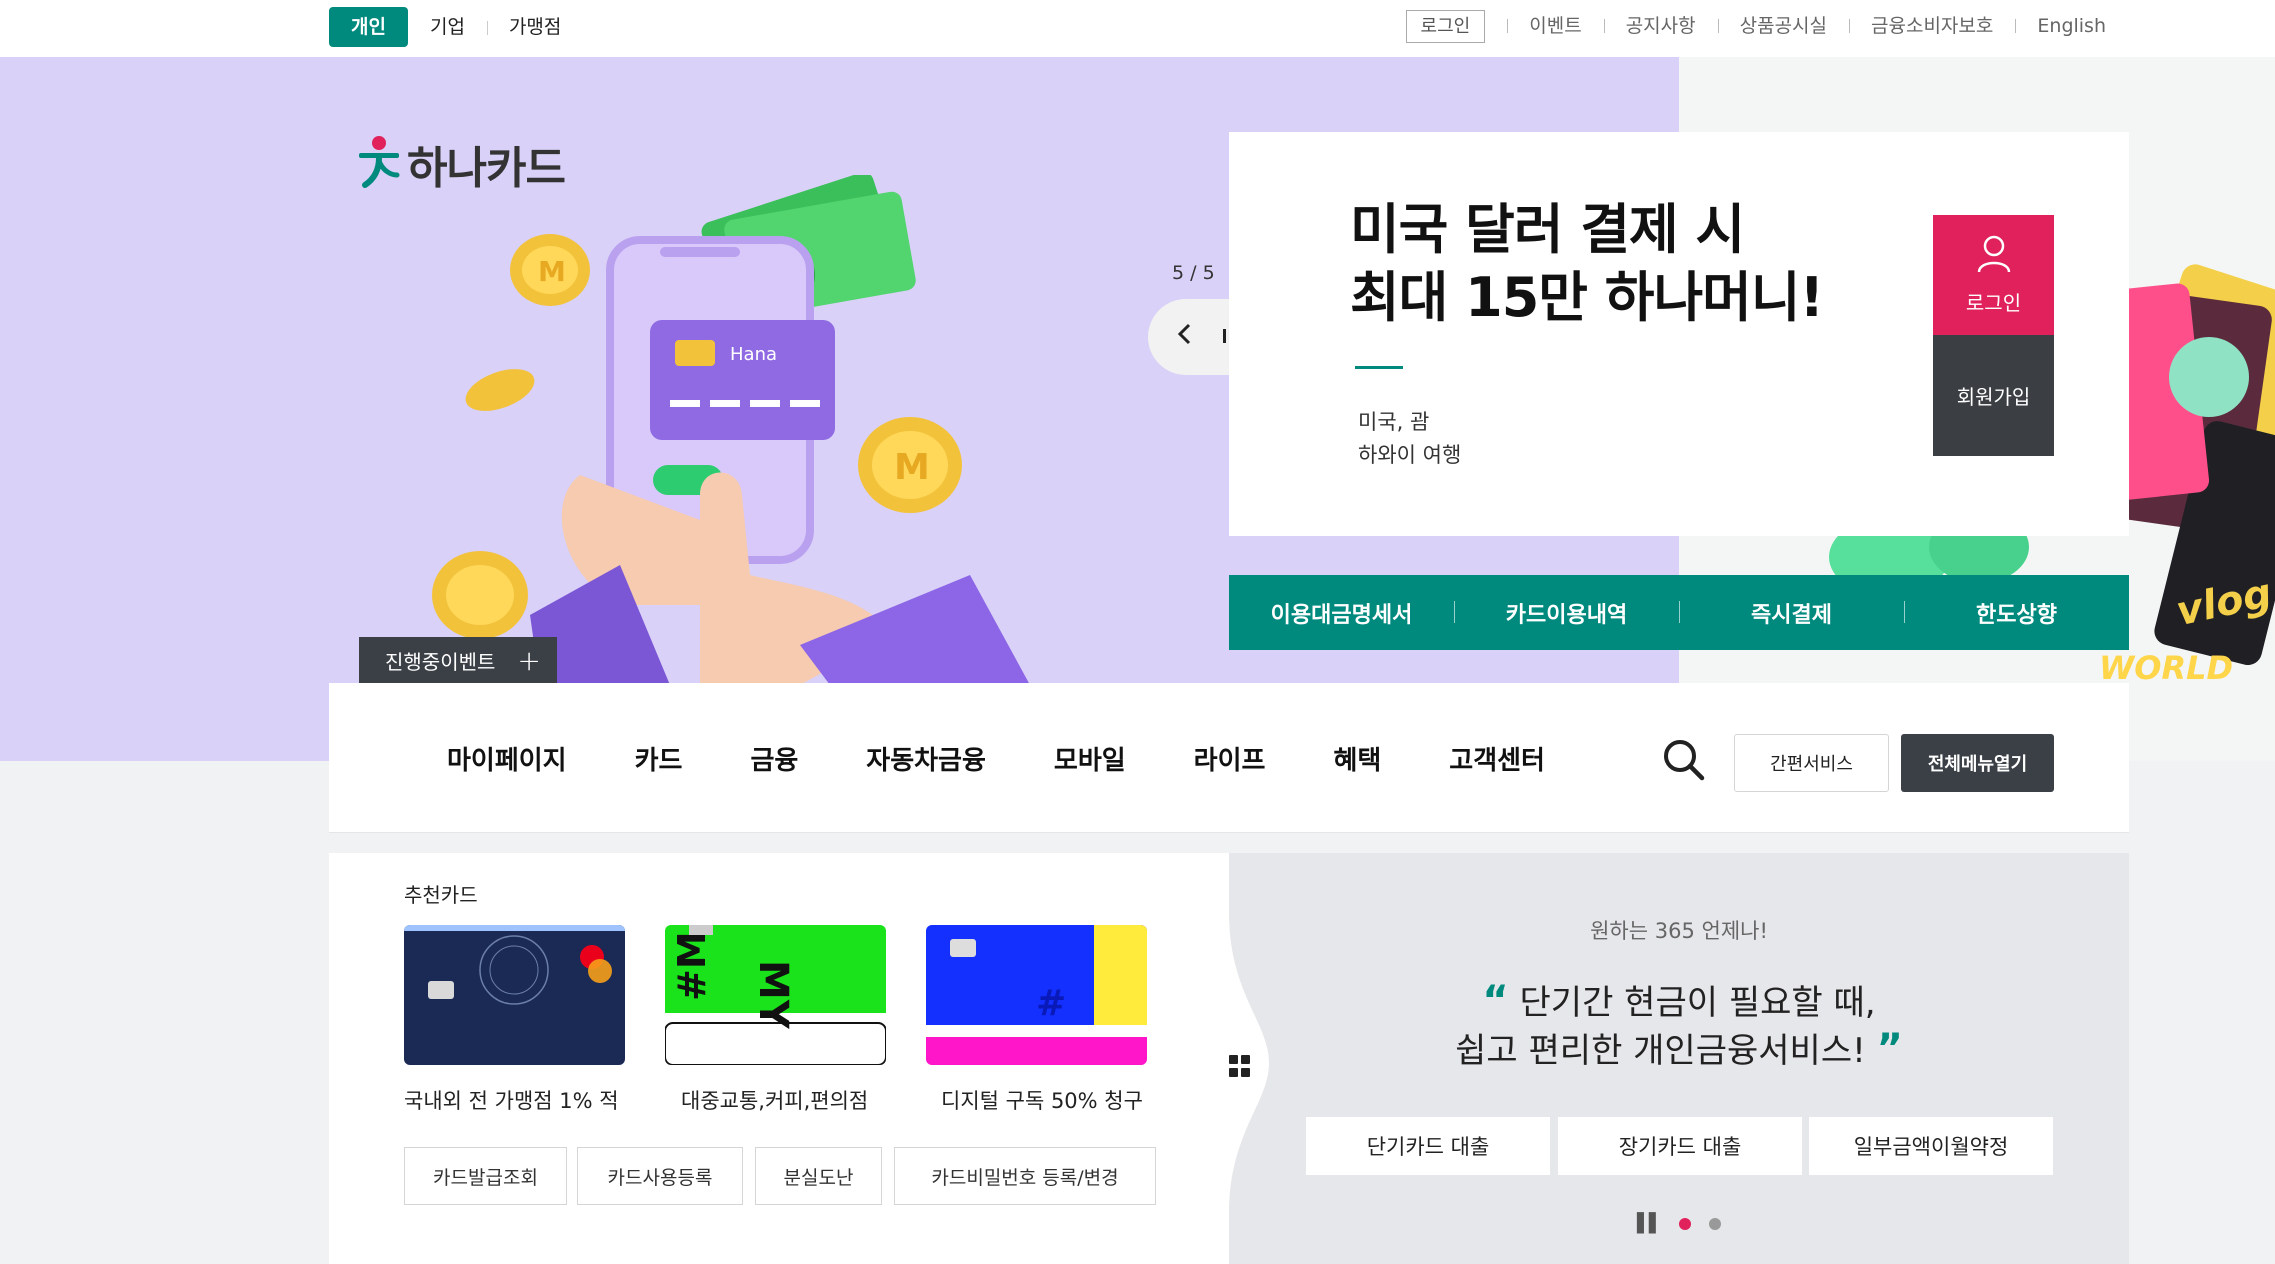  I want to click on card-pin-button: 카드비밀번호 등록/변경, so click(1025, 1176).